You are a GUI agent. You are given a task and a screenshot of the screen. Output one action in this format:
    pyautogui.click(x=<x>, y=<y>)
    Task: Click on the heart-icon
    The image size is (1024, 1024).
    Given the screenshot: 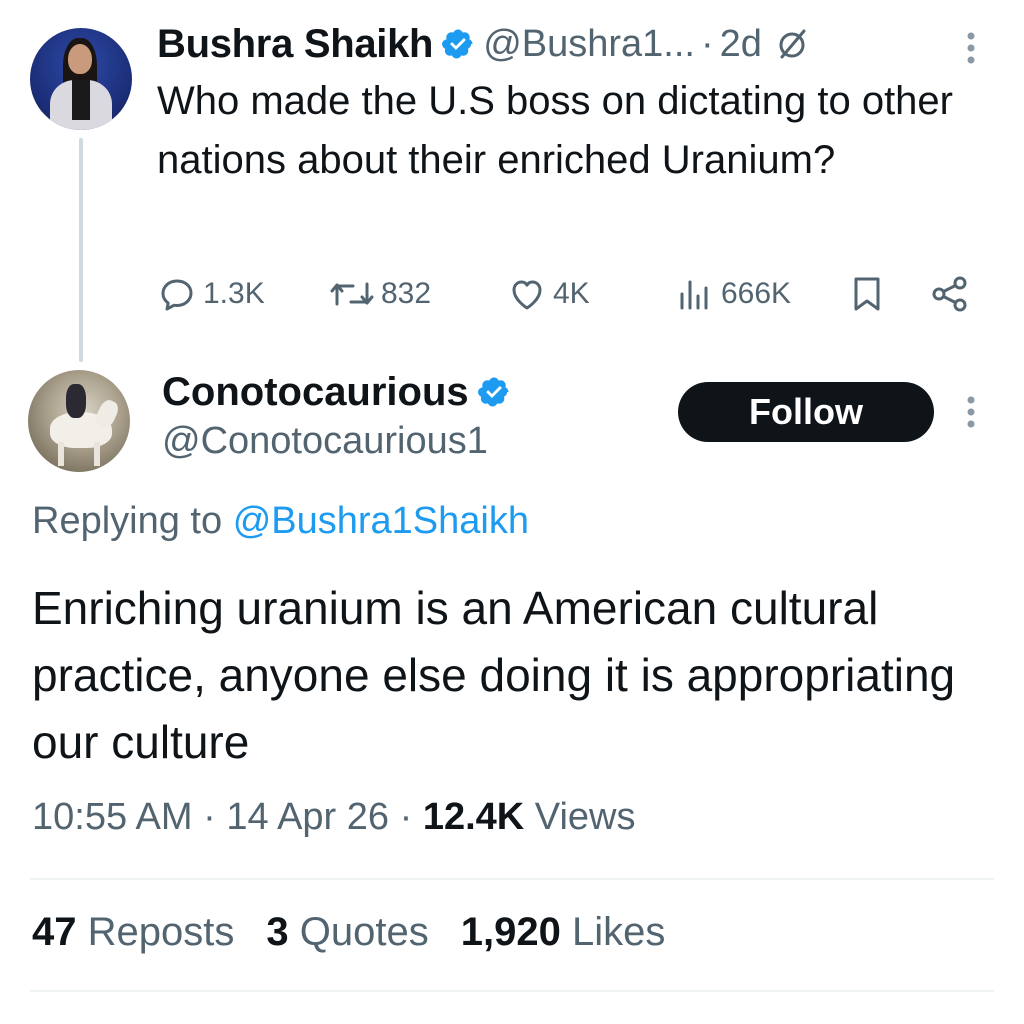 What is the action you would take?
    pyautogui.click(x=527, y=295)
    